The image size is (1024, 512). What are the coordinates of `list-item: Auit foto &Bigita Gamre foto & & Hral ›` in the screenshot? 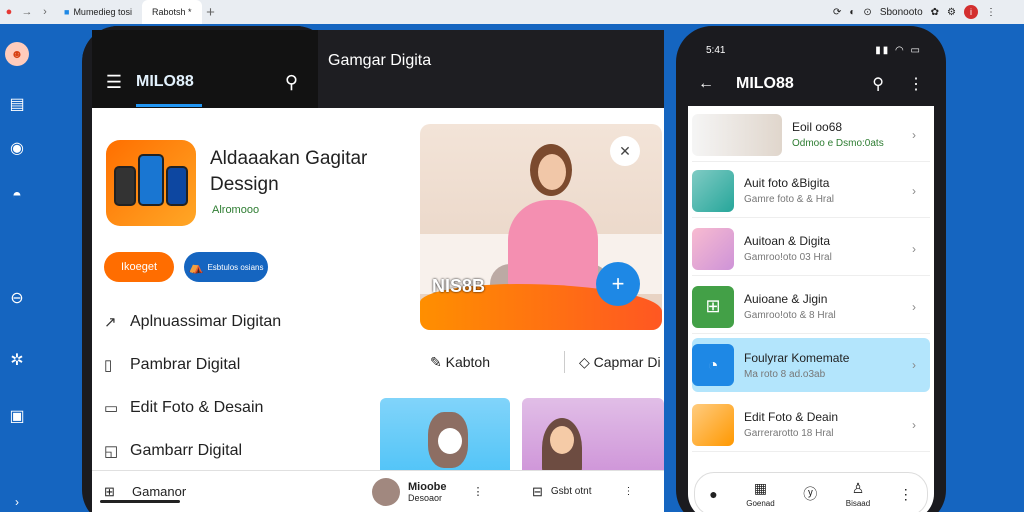 It's located at (811, 191).